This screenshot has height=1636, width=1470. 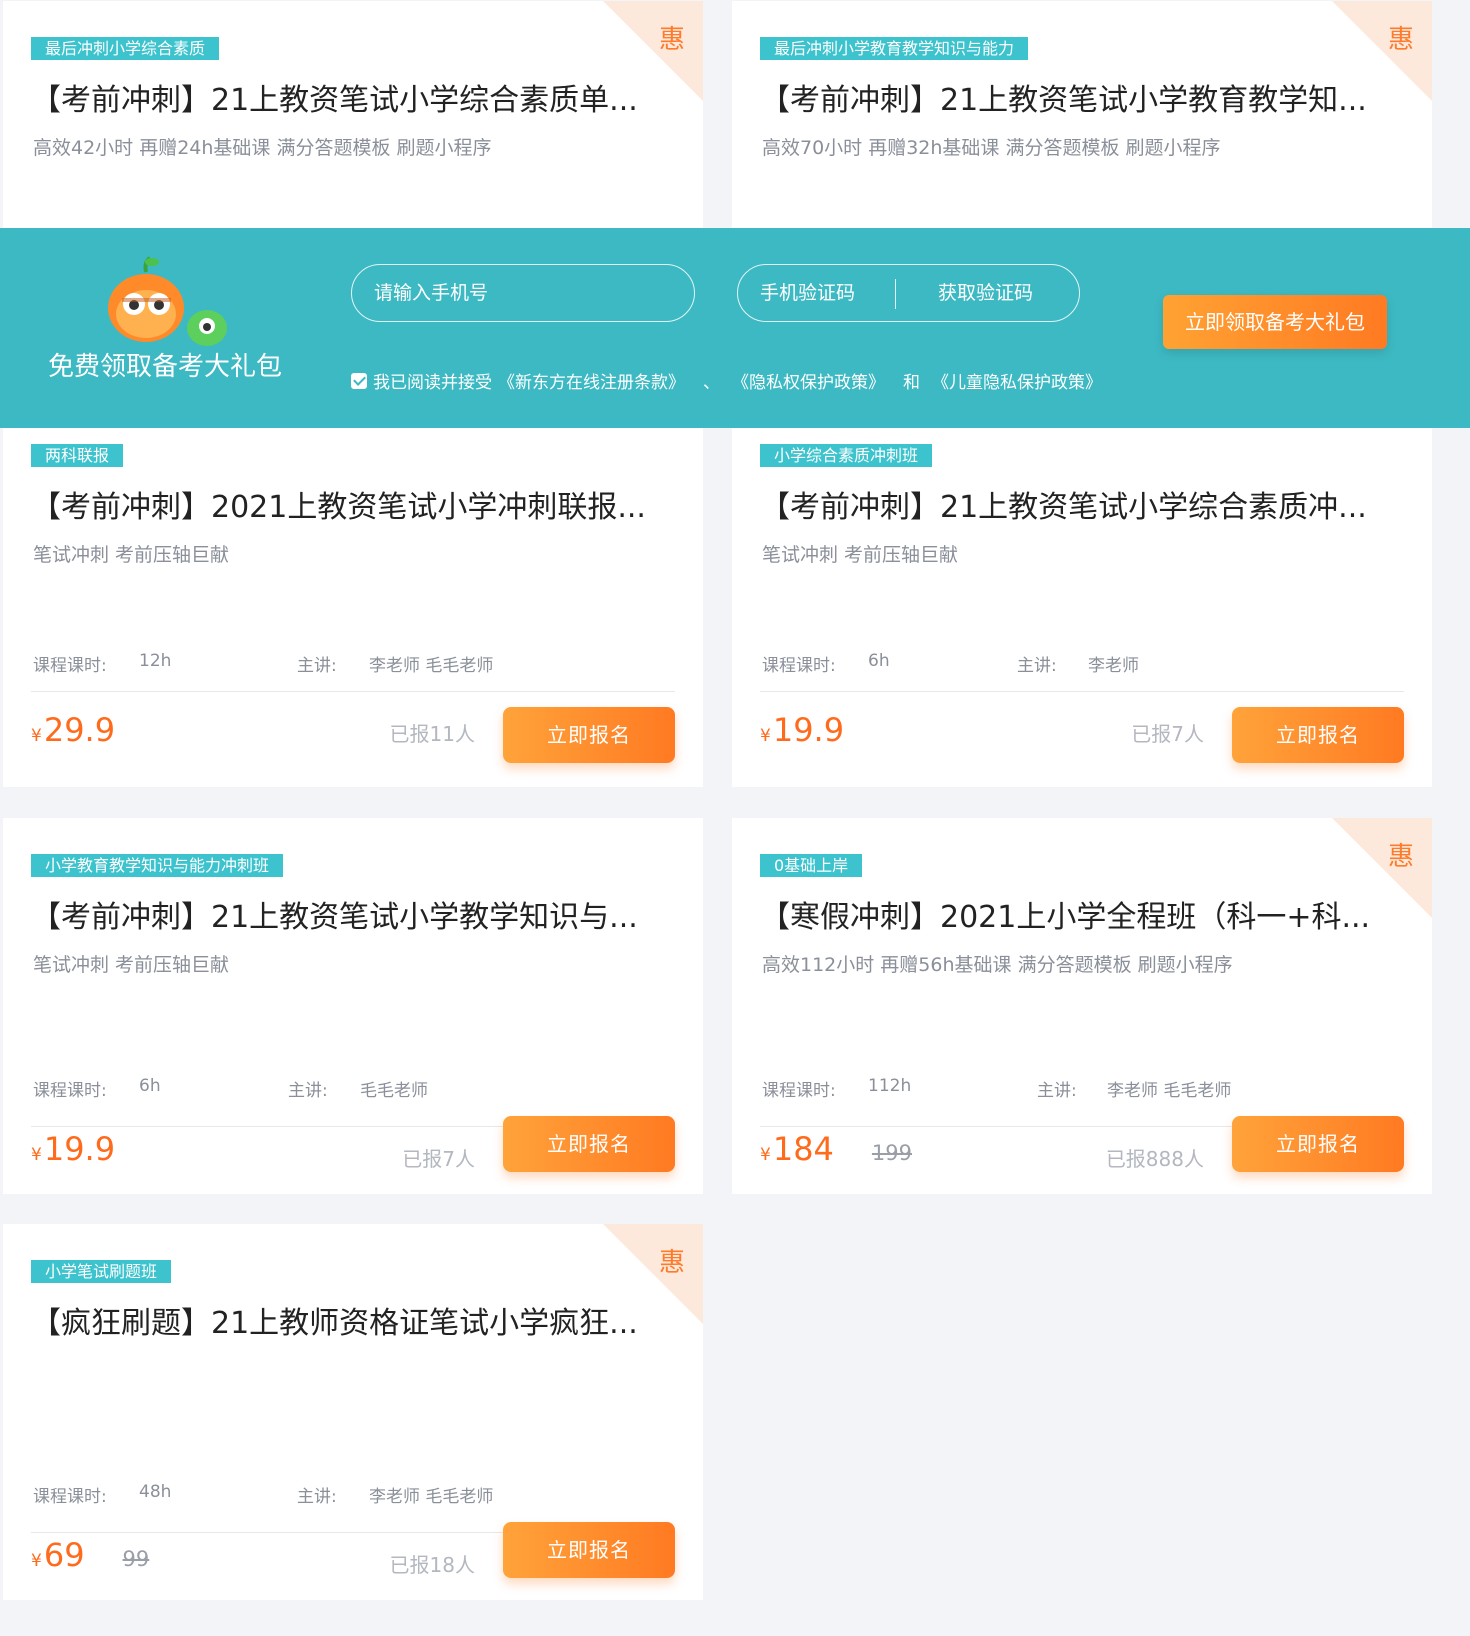 What do you see at coordinates (891, 1153) in the screenshot?
I see `original-price: 199` at bounding box center [891, 1153].